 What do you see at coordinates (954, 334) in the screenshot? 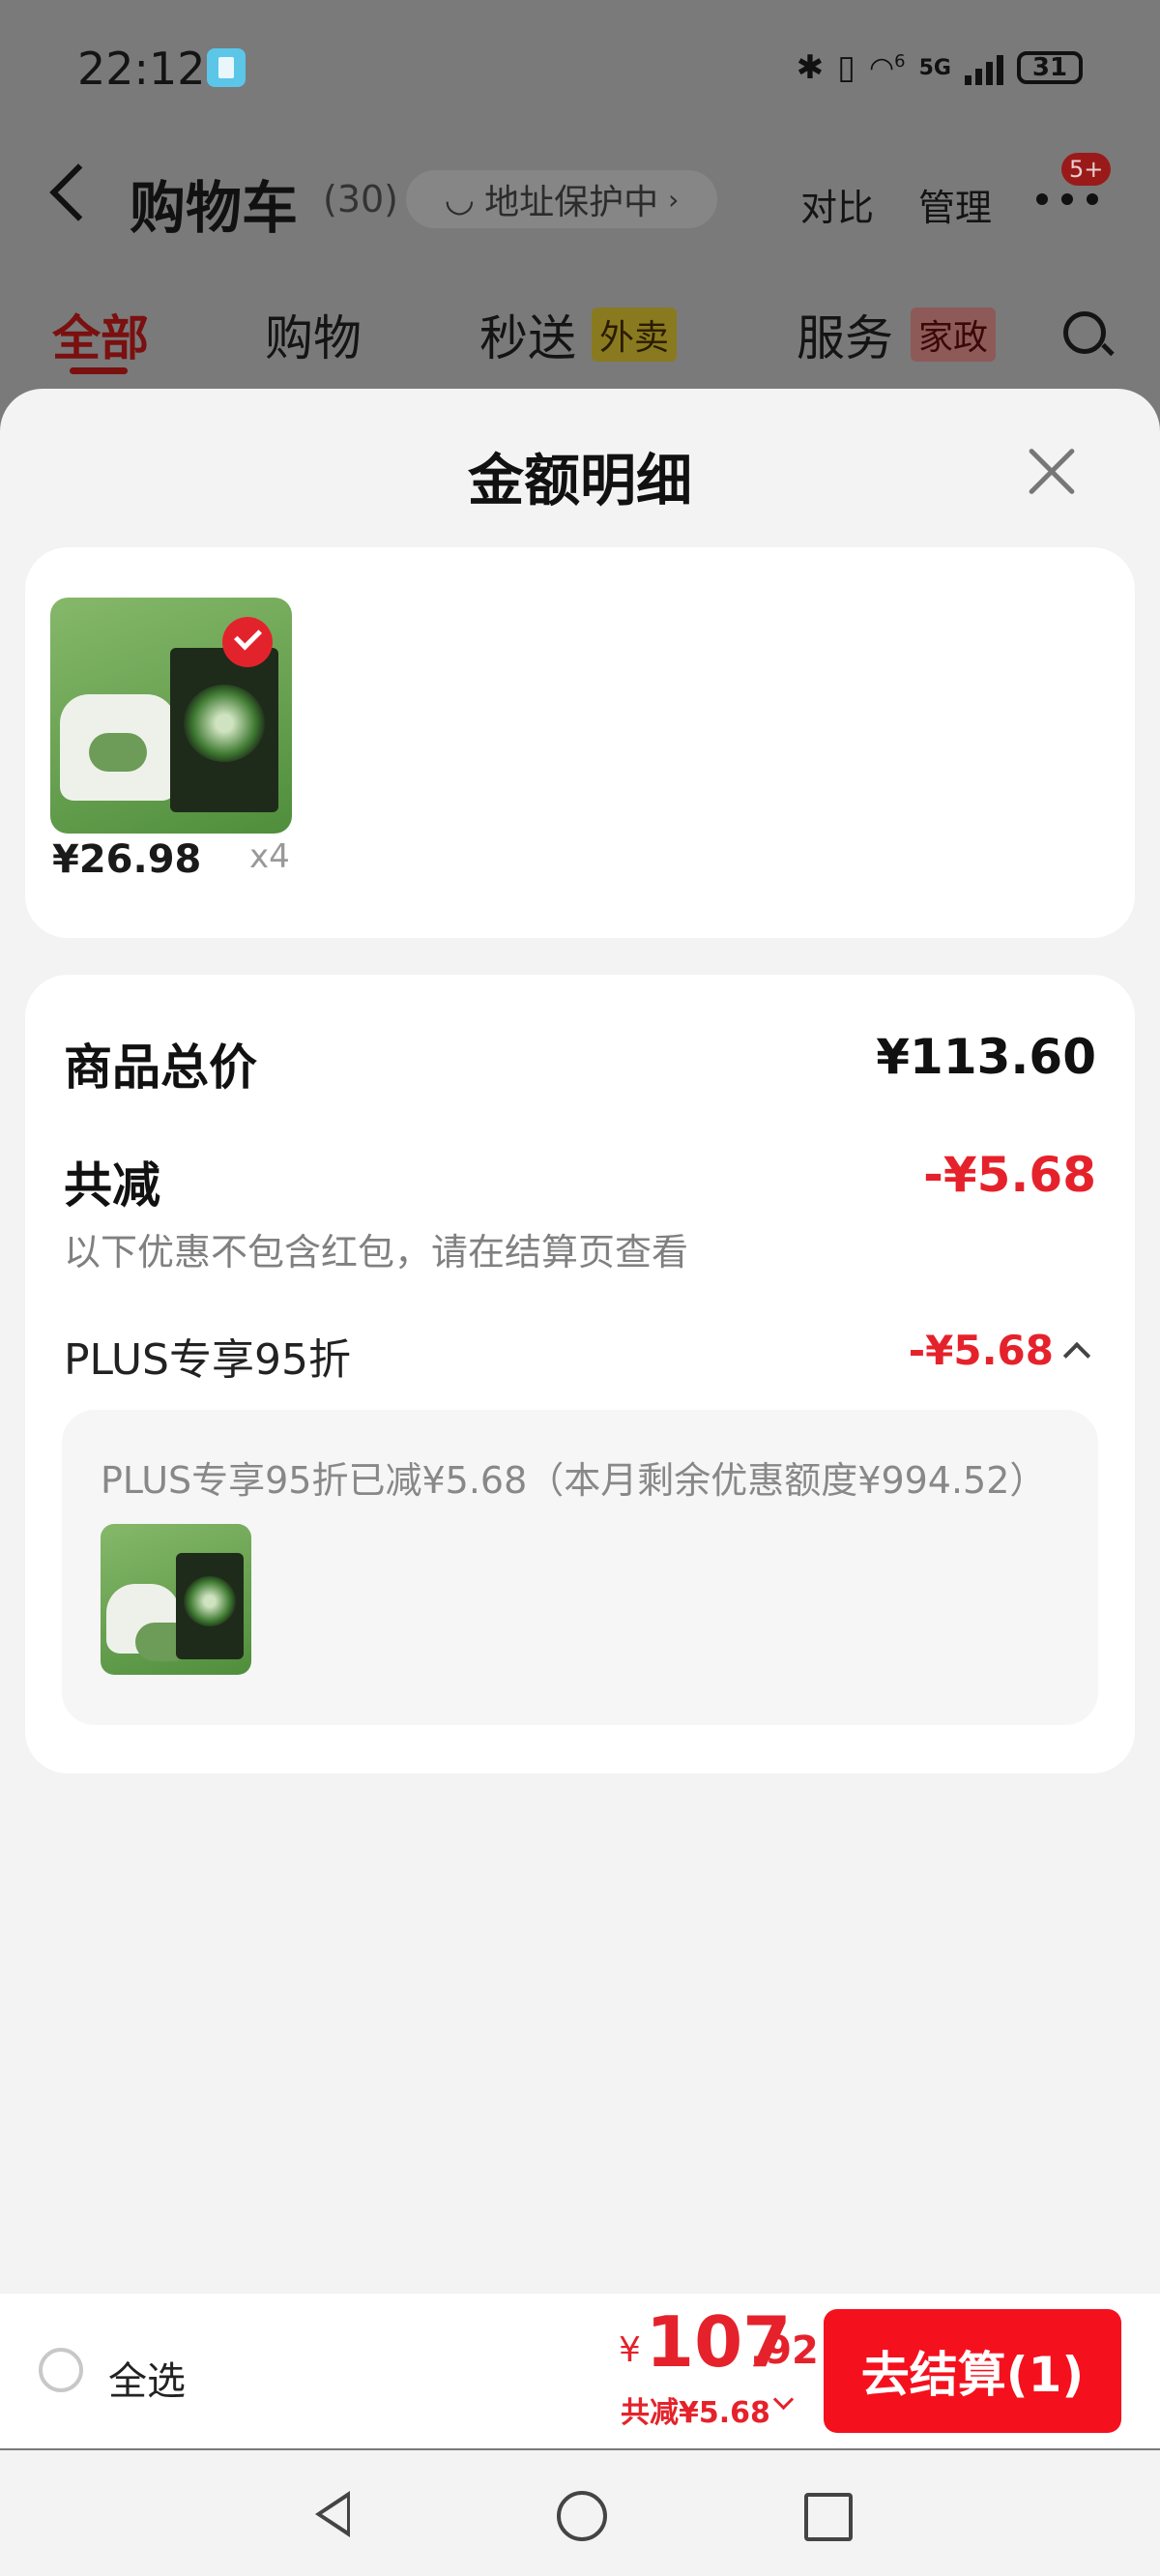
I see `housekeeping-tag: 家政` at bounding box center [954, 334].